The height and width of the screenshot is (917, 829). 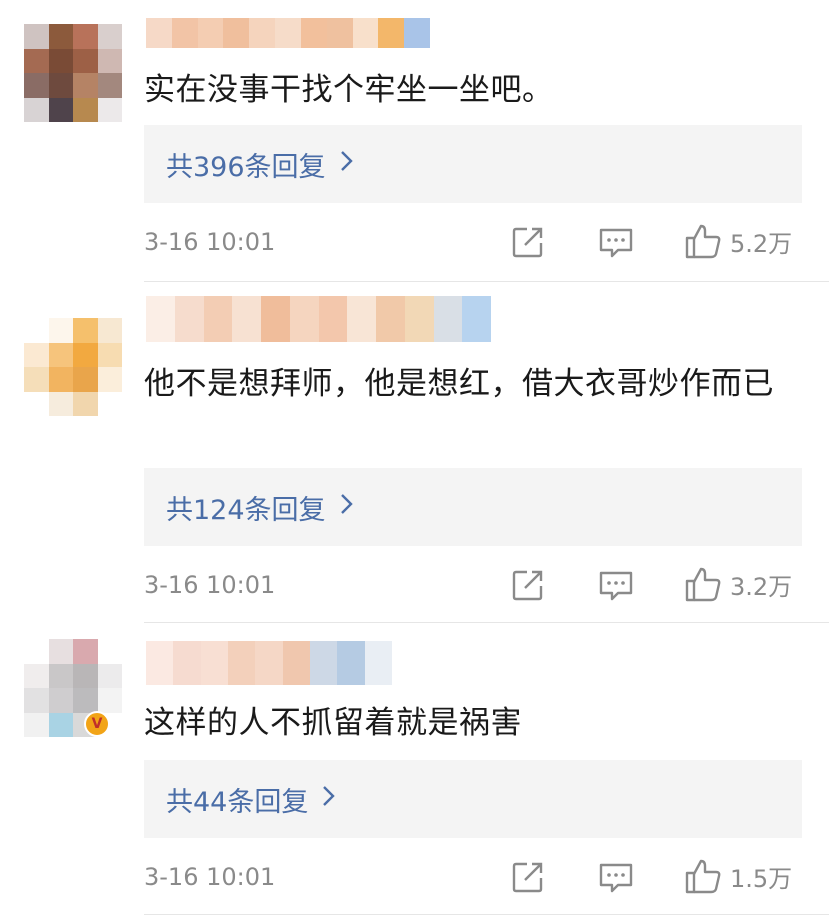 What do you see at coordinates (459, 384) in the screenshot?
I see `comment-text: 他不是想拜师，他是想红，借大衣哥炒作而已` at bounding box center [459, 384].